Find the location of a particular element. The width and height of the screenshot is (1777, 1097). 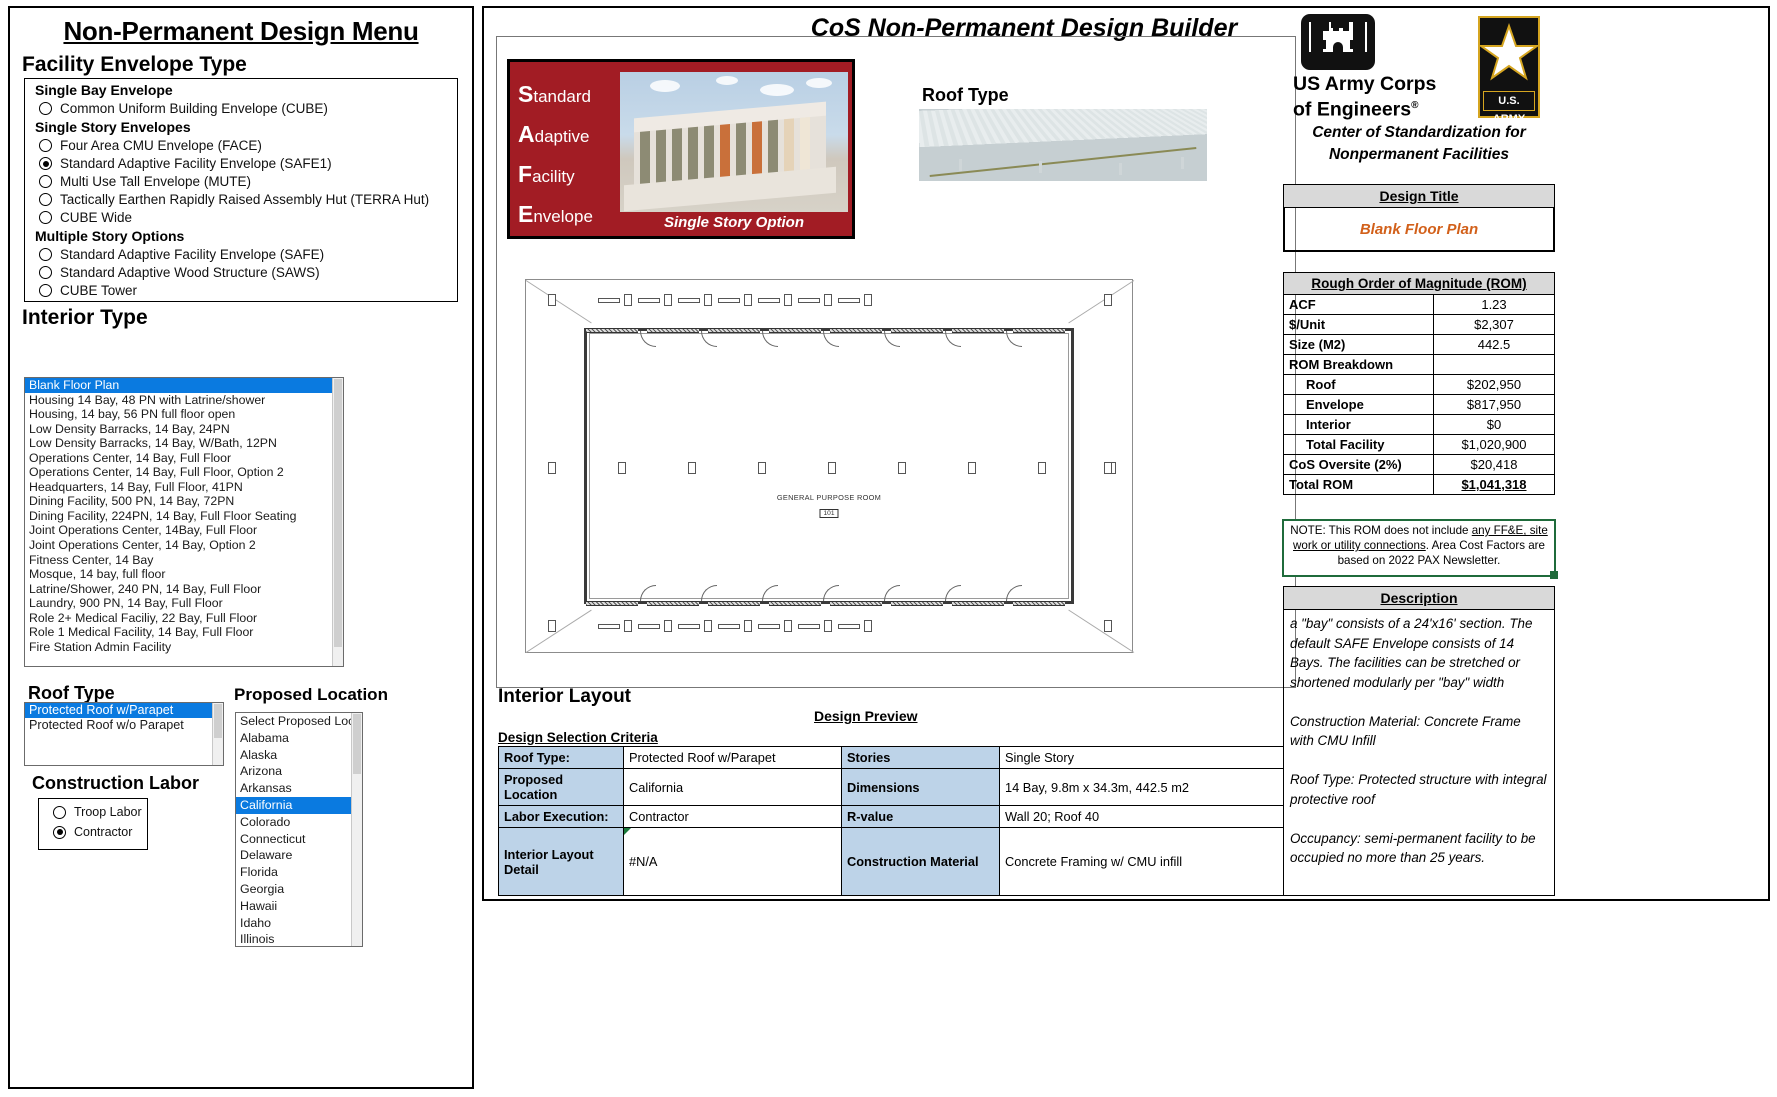

proposed-location-item: Illinois is located at coordinates (299, 938).